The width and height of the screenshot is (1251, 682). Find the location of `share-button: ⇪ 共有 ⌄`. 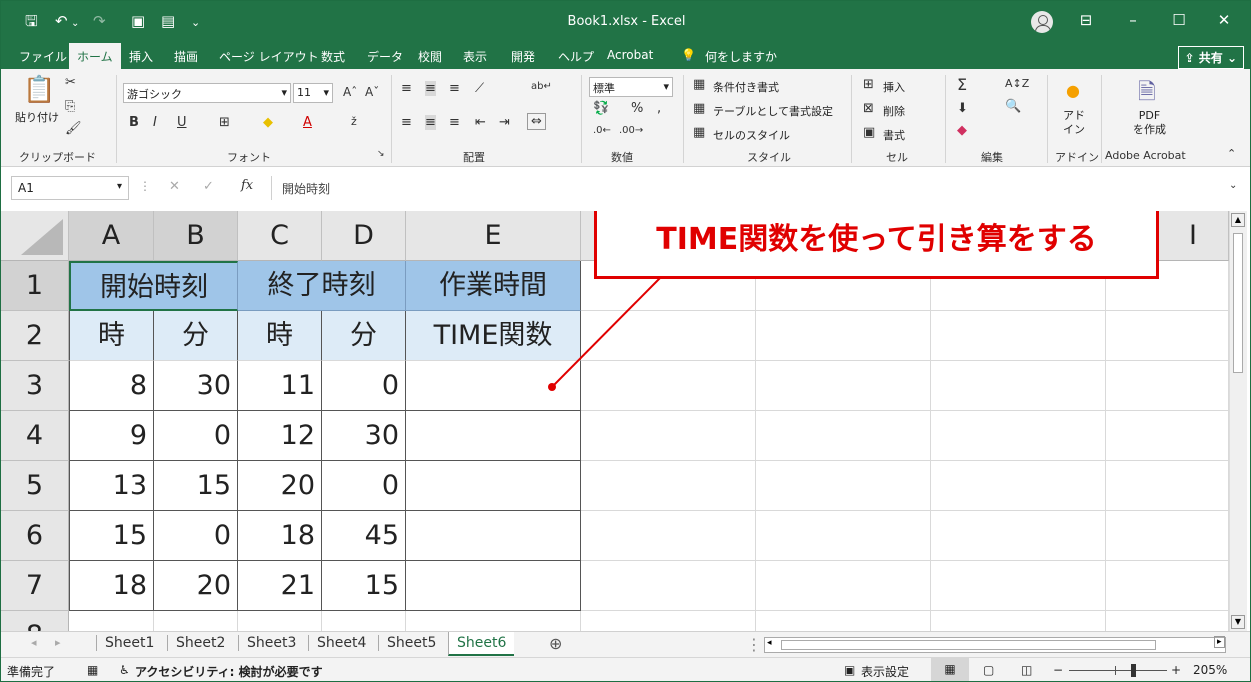

share-button: ⇪ 共有 ⌄ is located at coordinates (1210, 57).